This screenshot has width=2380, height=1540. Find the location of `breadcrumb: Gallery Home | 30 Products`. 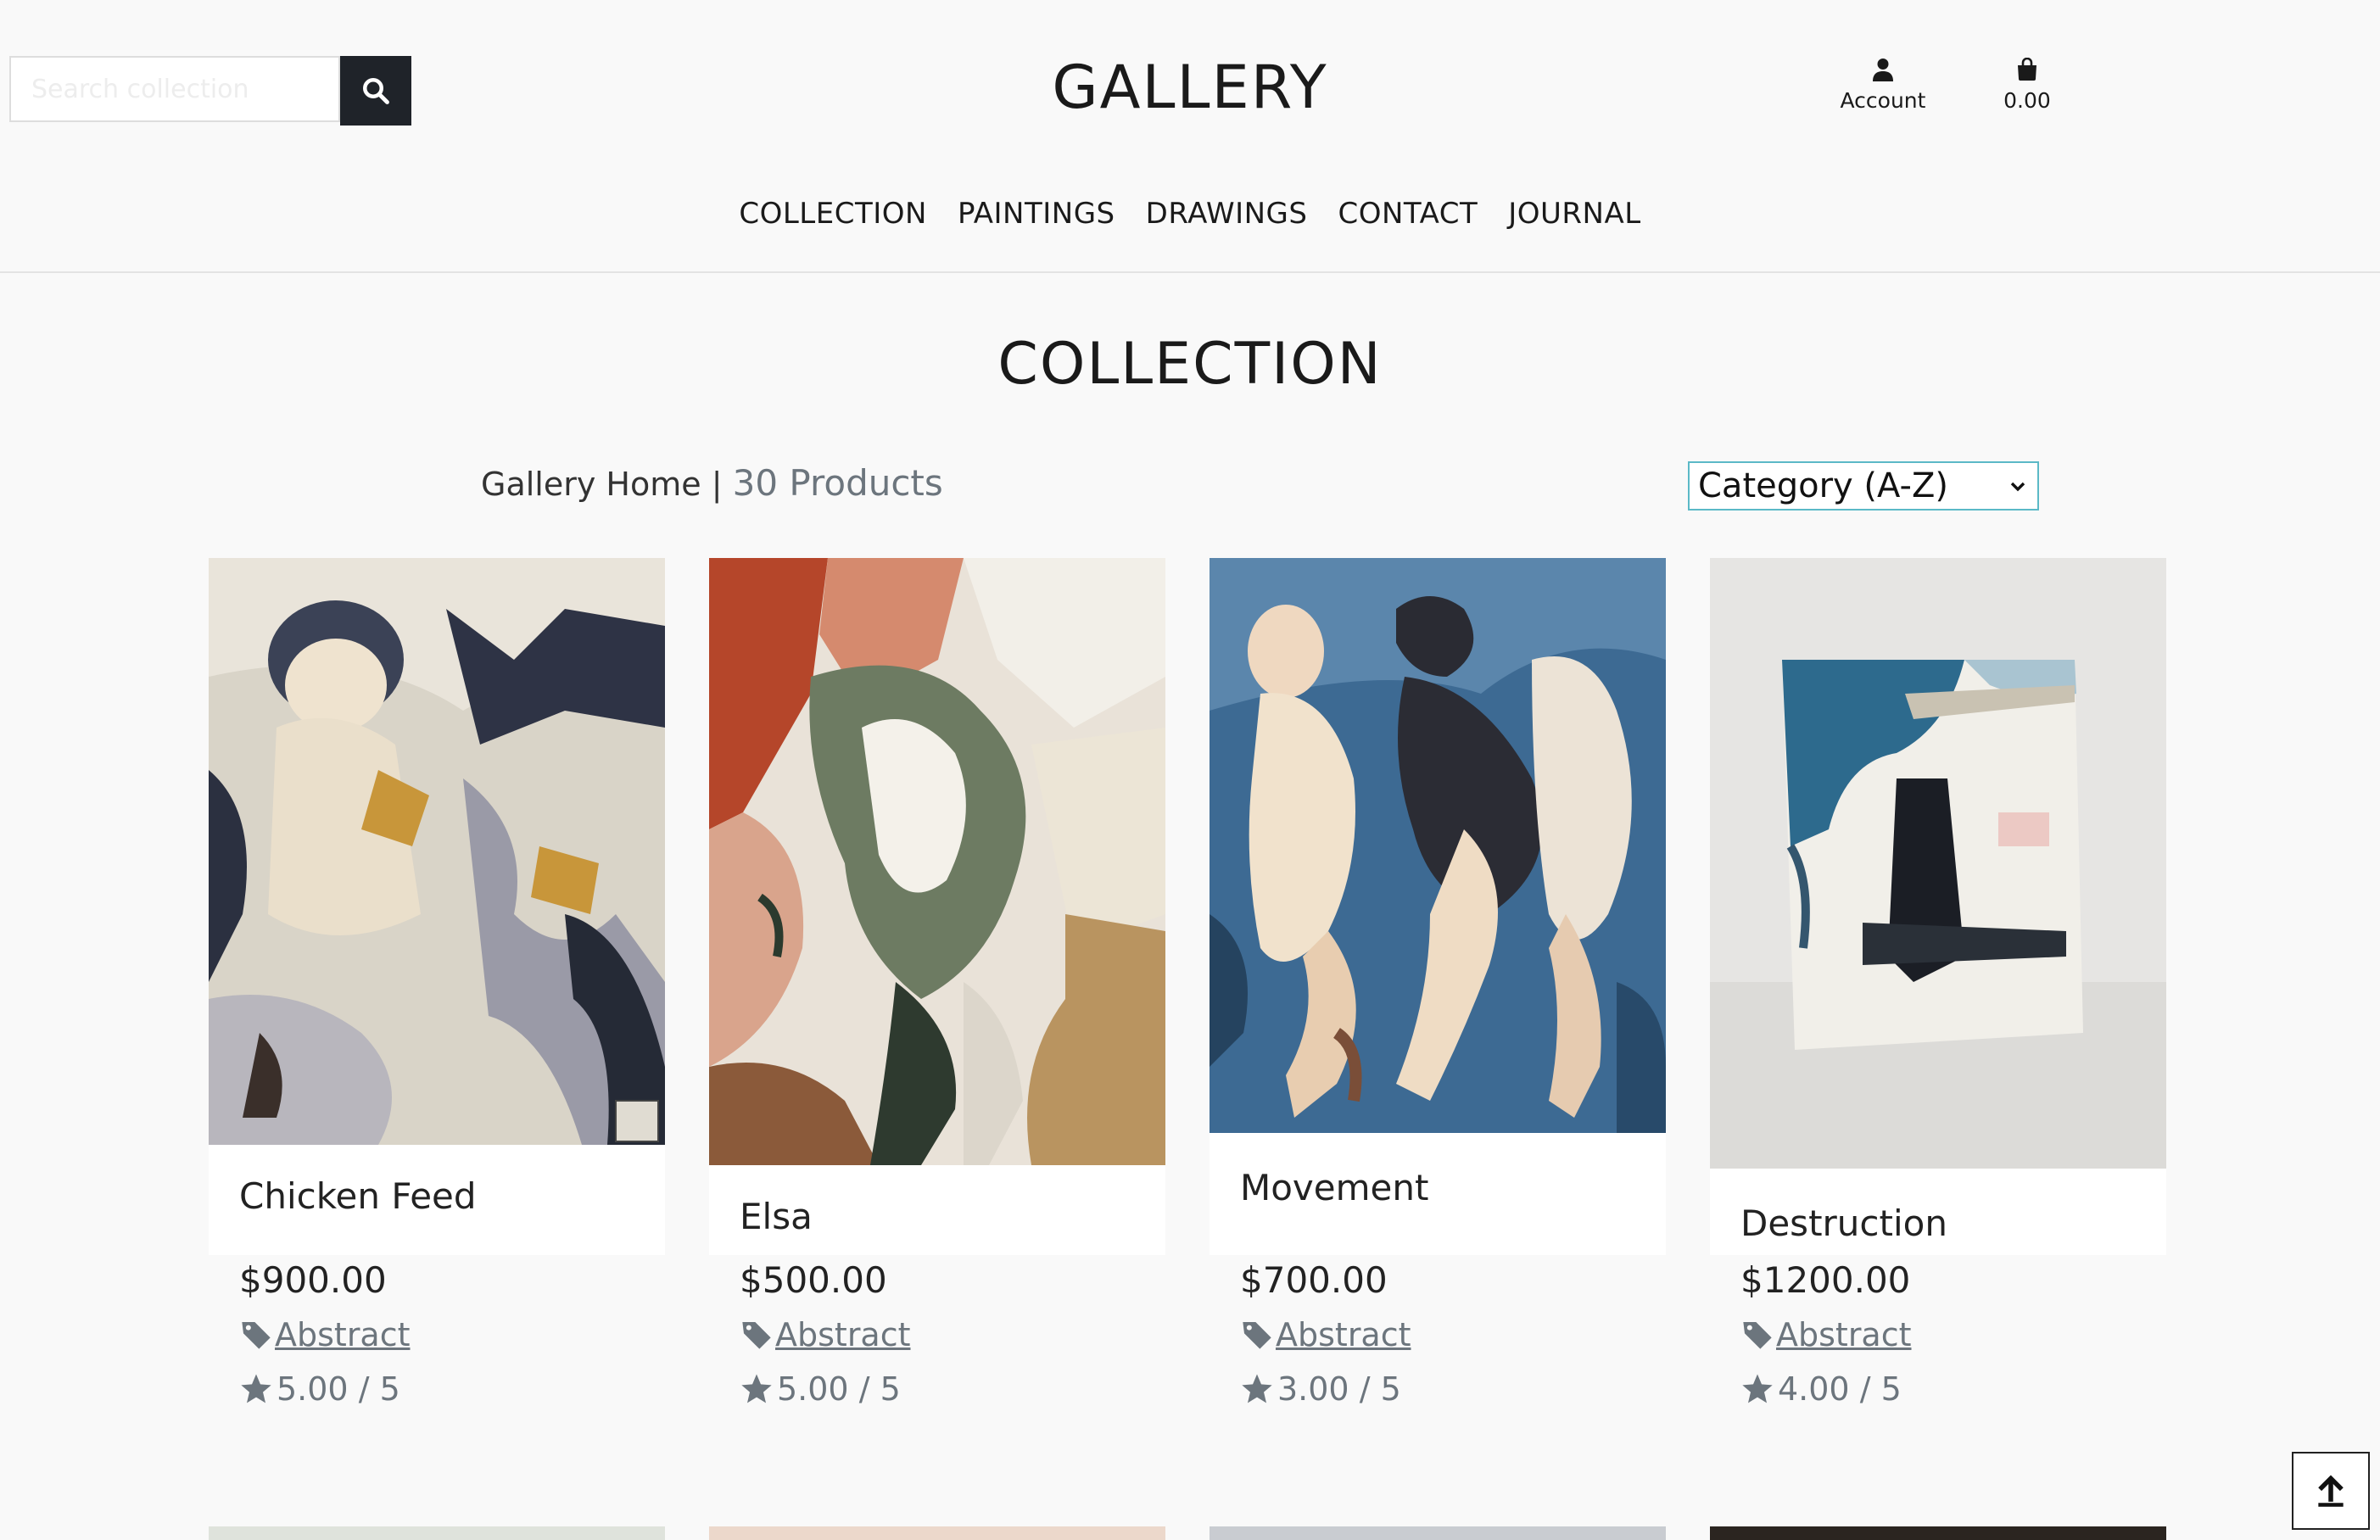

breadcrumb: Gallery Home | 30 Products is located at coordinates (712, 483).